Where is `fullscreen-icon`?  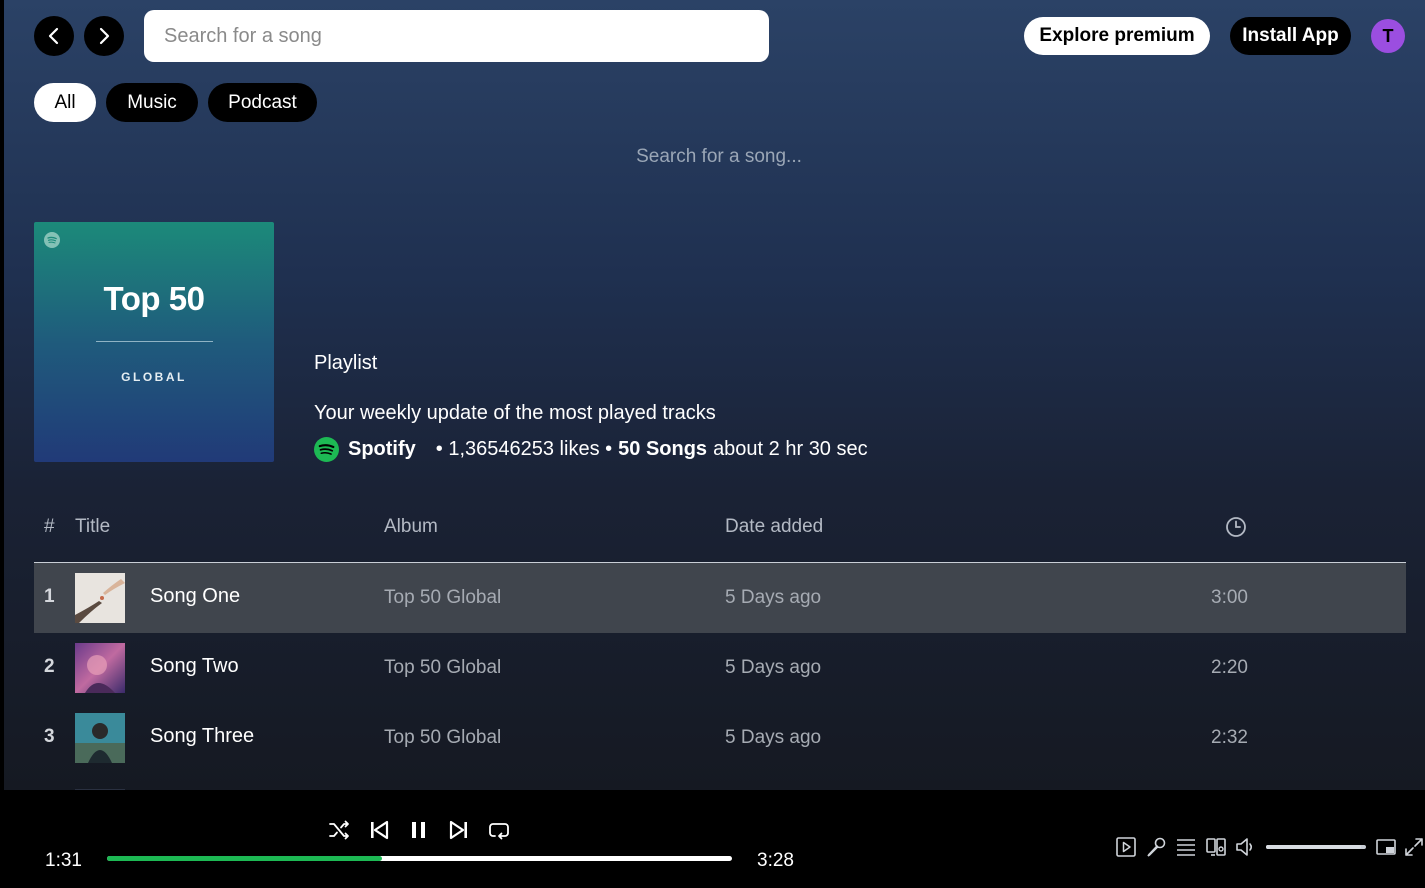
fullscreen-icon is located at coordinates (1414, 847).